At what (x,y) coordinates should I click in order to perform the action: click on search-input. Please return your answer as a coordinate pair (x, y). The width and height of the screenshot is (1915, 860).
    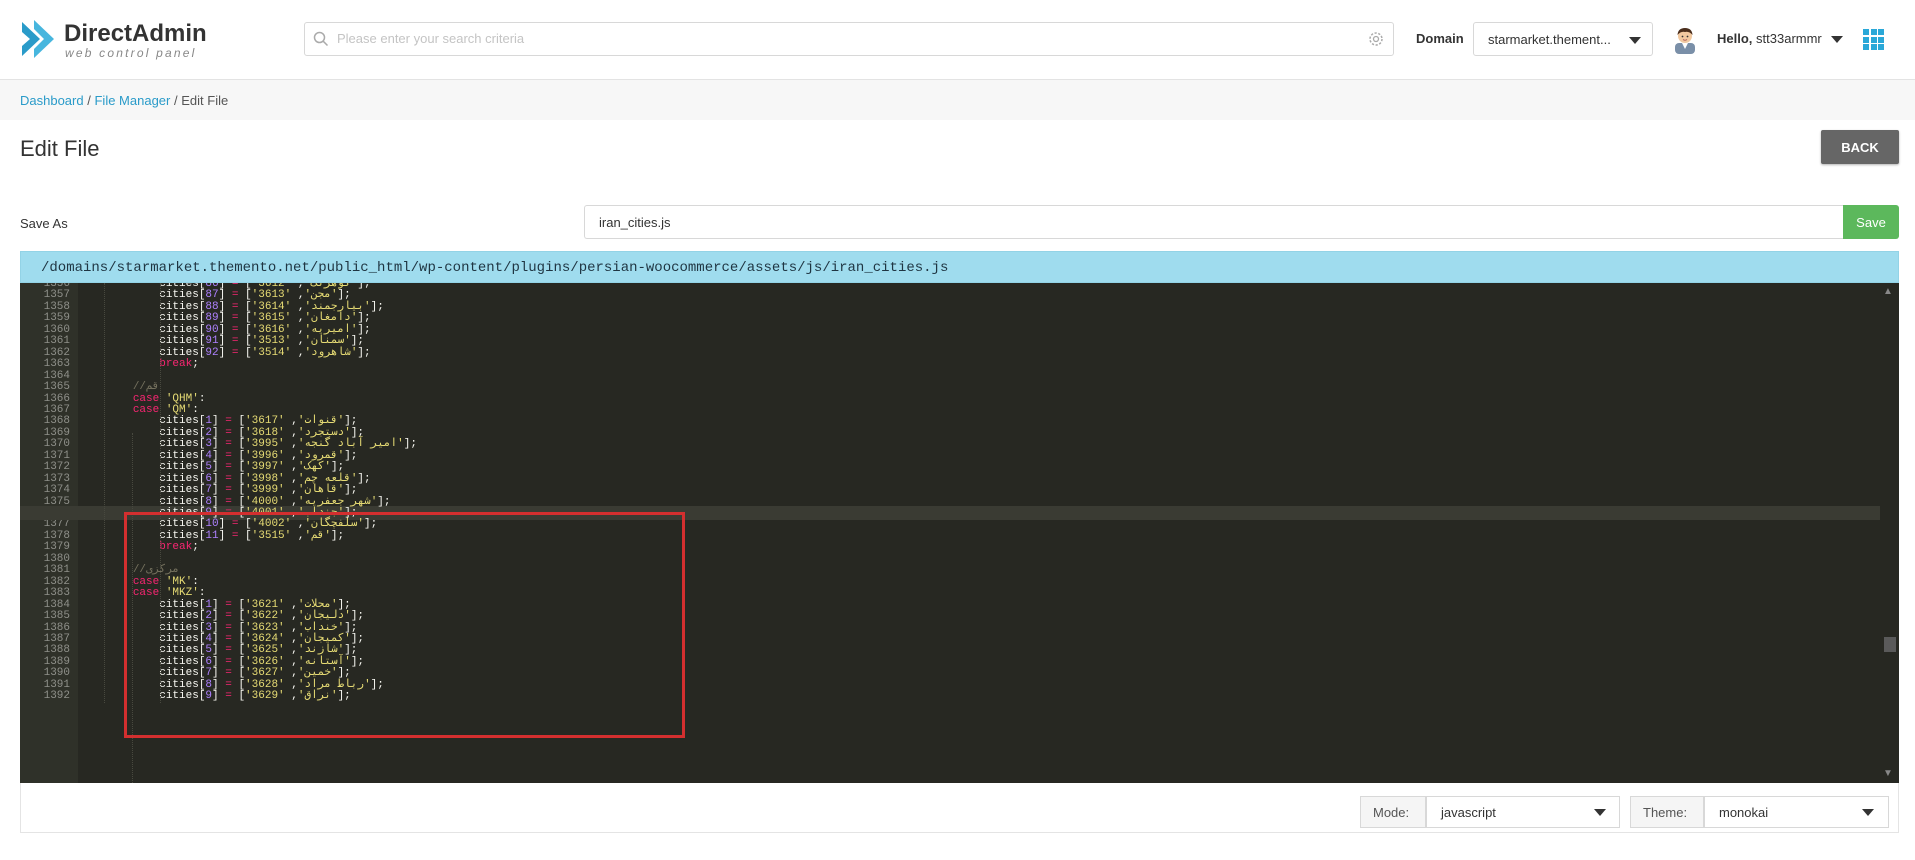
    Looking at the image, I should click on (842, 38).